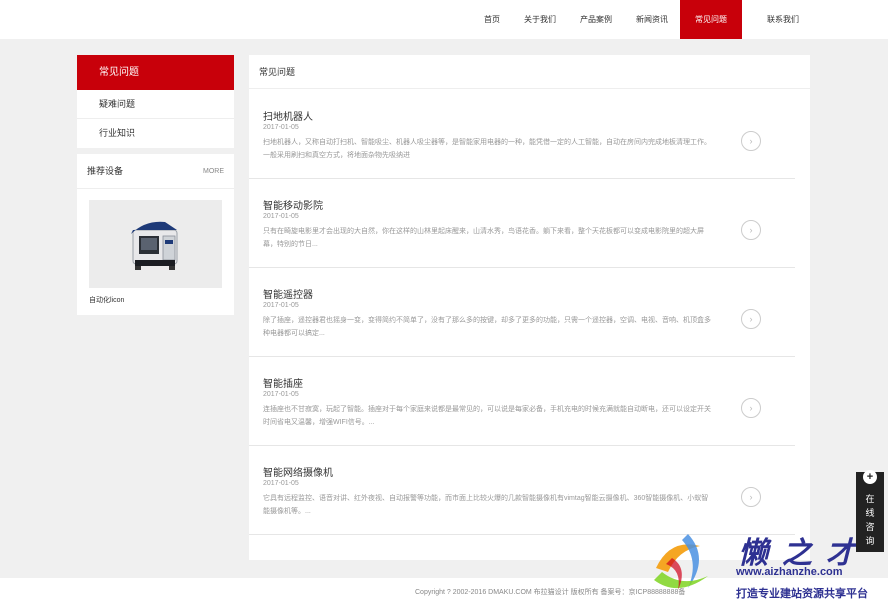 The width and height of the screenshot is (888, 603). I want to click on product-image, so click(155, 244).